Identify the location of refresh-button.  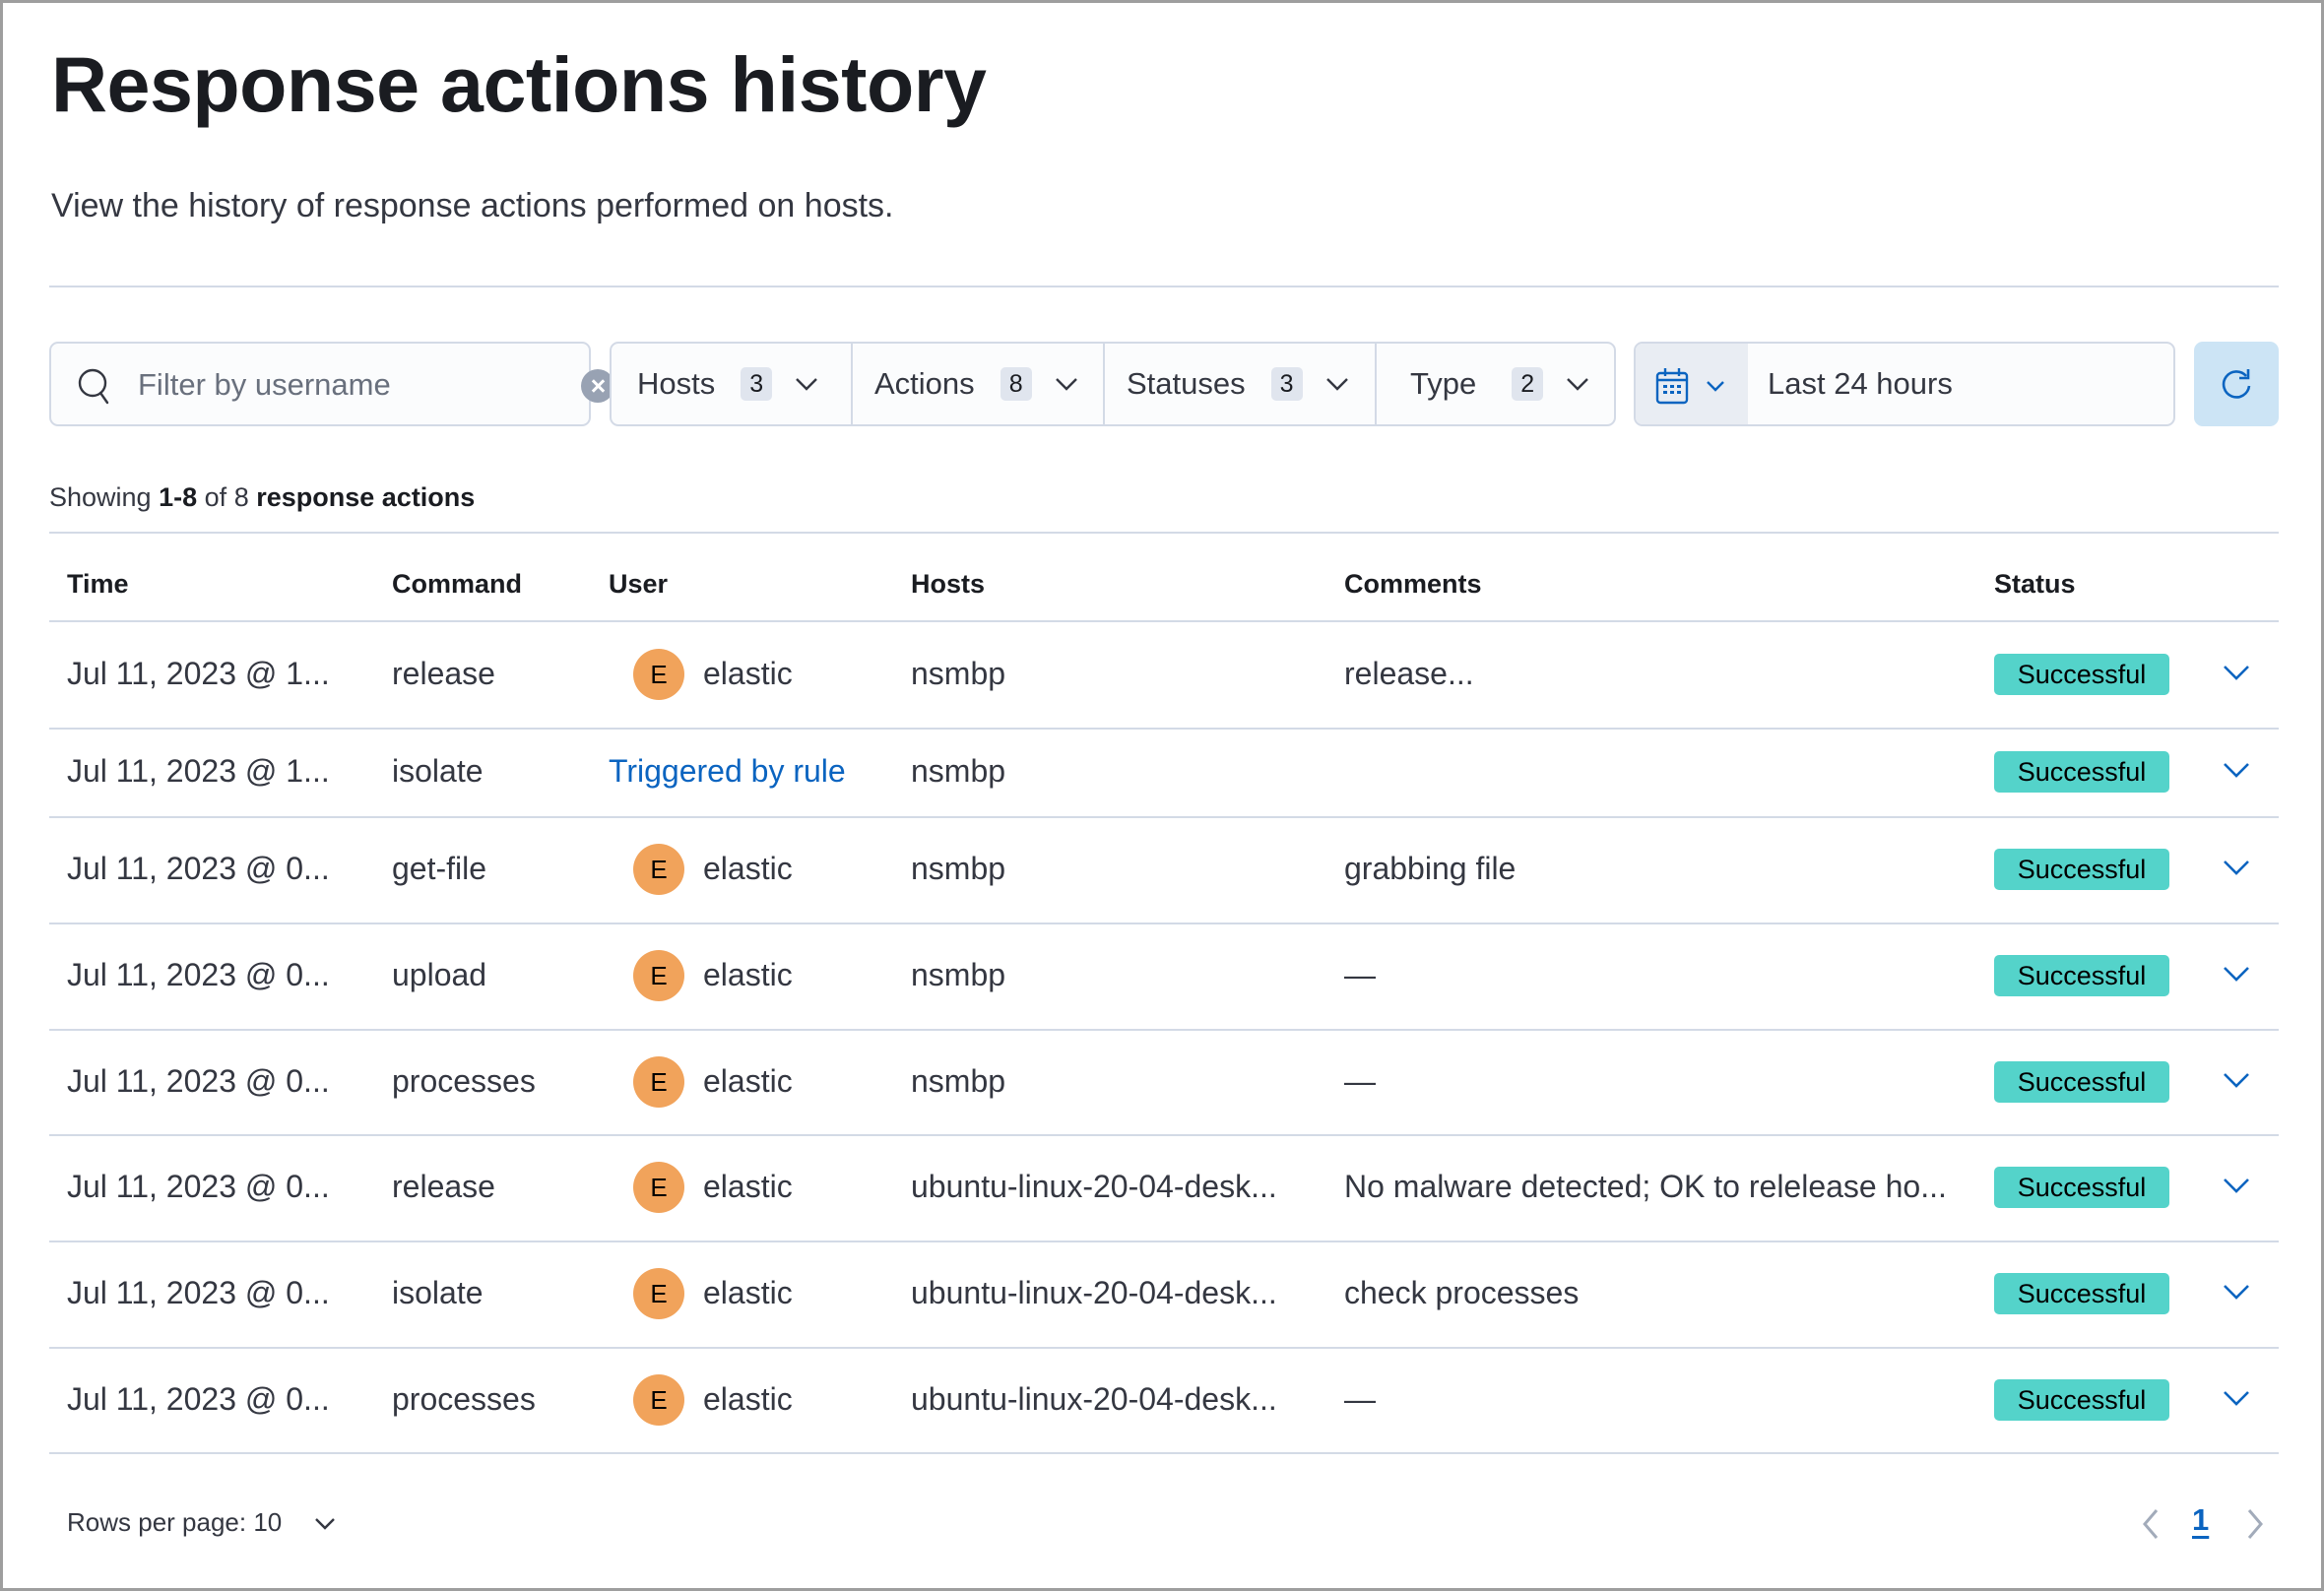
(2236, 384).